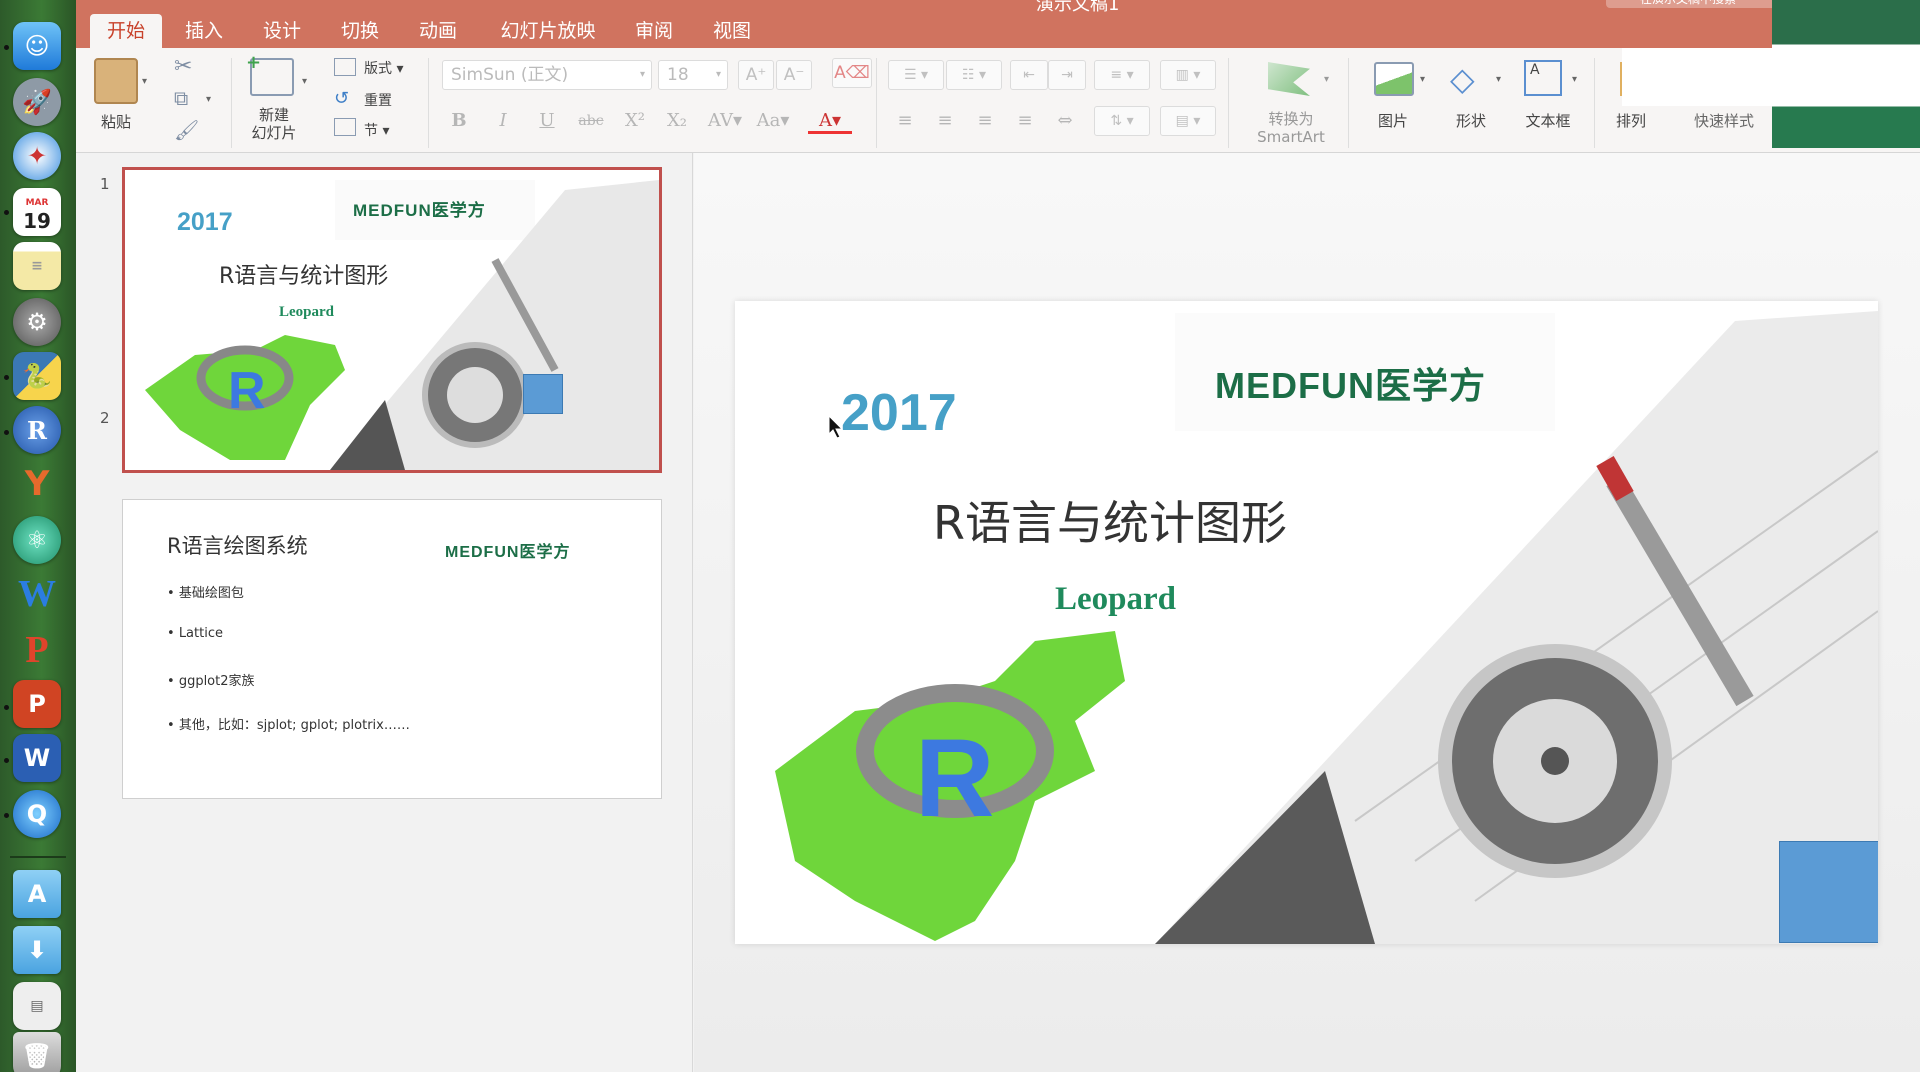  What do you see at coordinates (1548, 121) in the screenshot?
I see `textbox-button: 文本框` at bounding box center [1548, 121].